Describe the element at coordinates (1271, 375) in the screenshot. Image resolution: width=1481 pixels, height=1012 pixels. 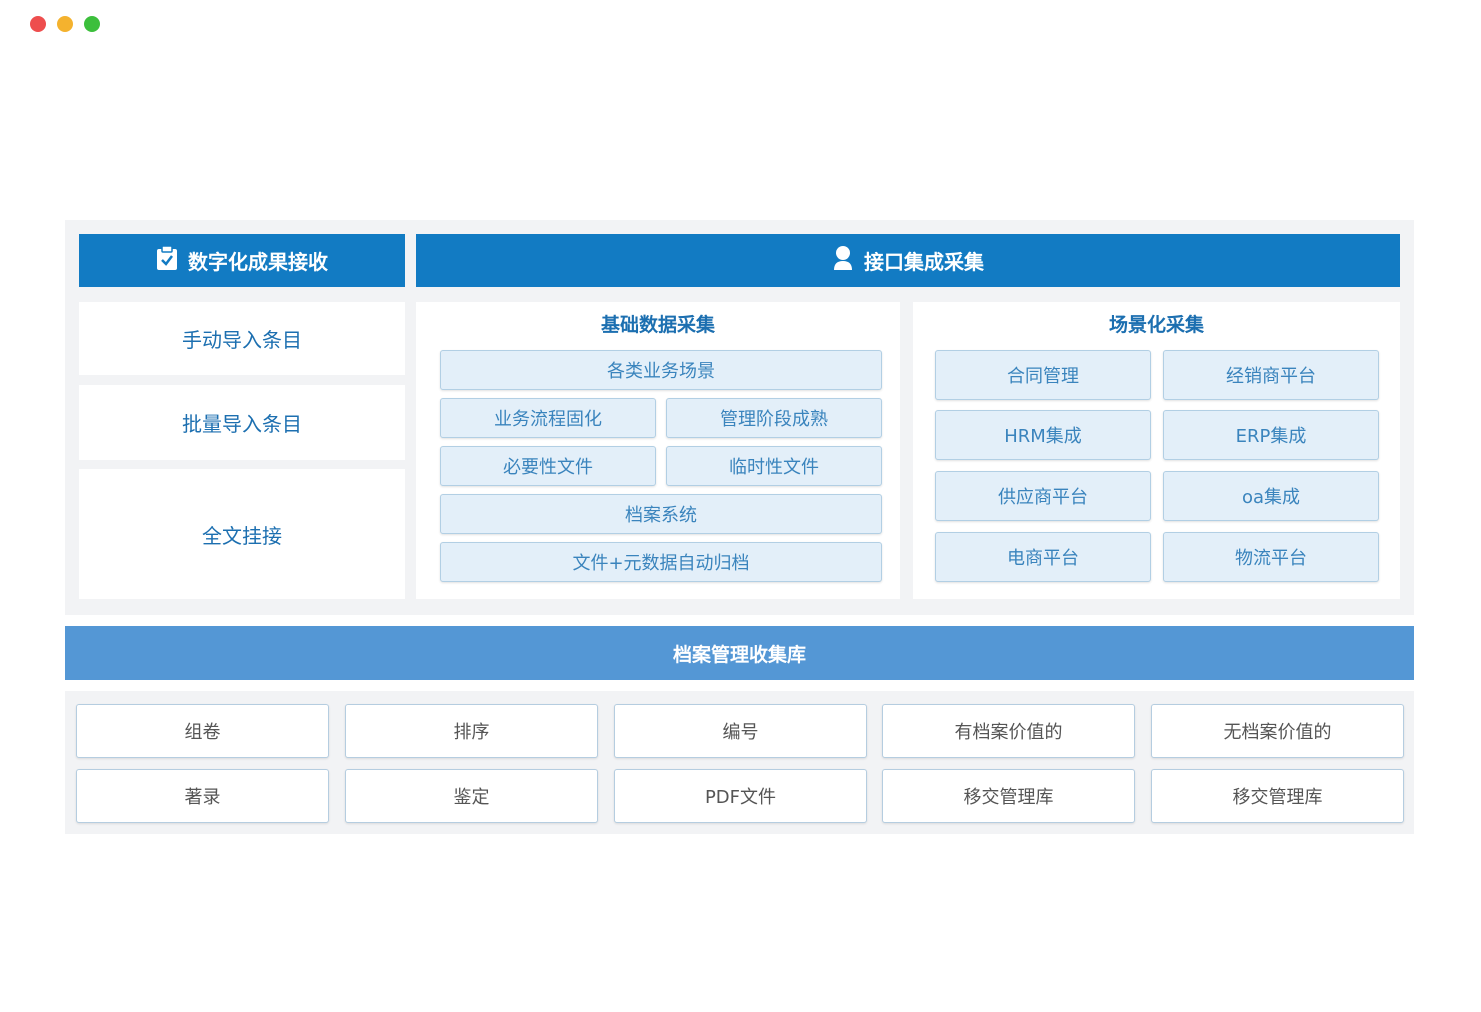
I see `scenario-box: 经销商平台` at that location.